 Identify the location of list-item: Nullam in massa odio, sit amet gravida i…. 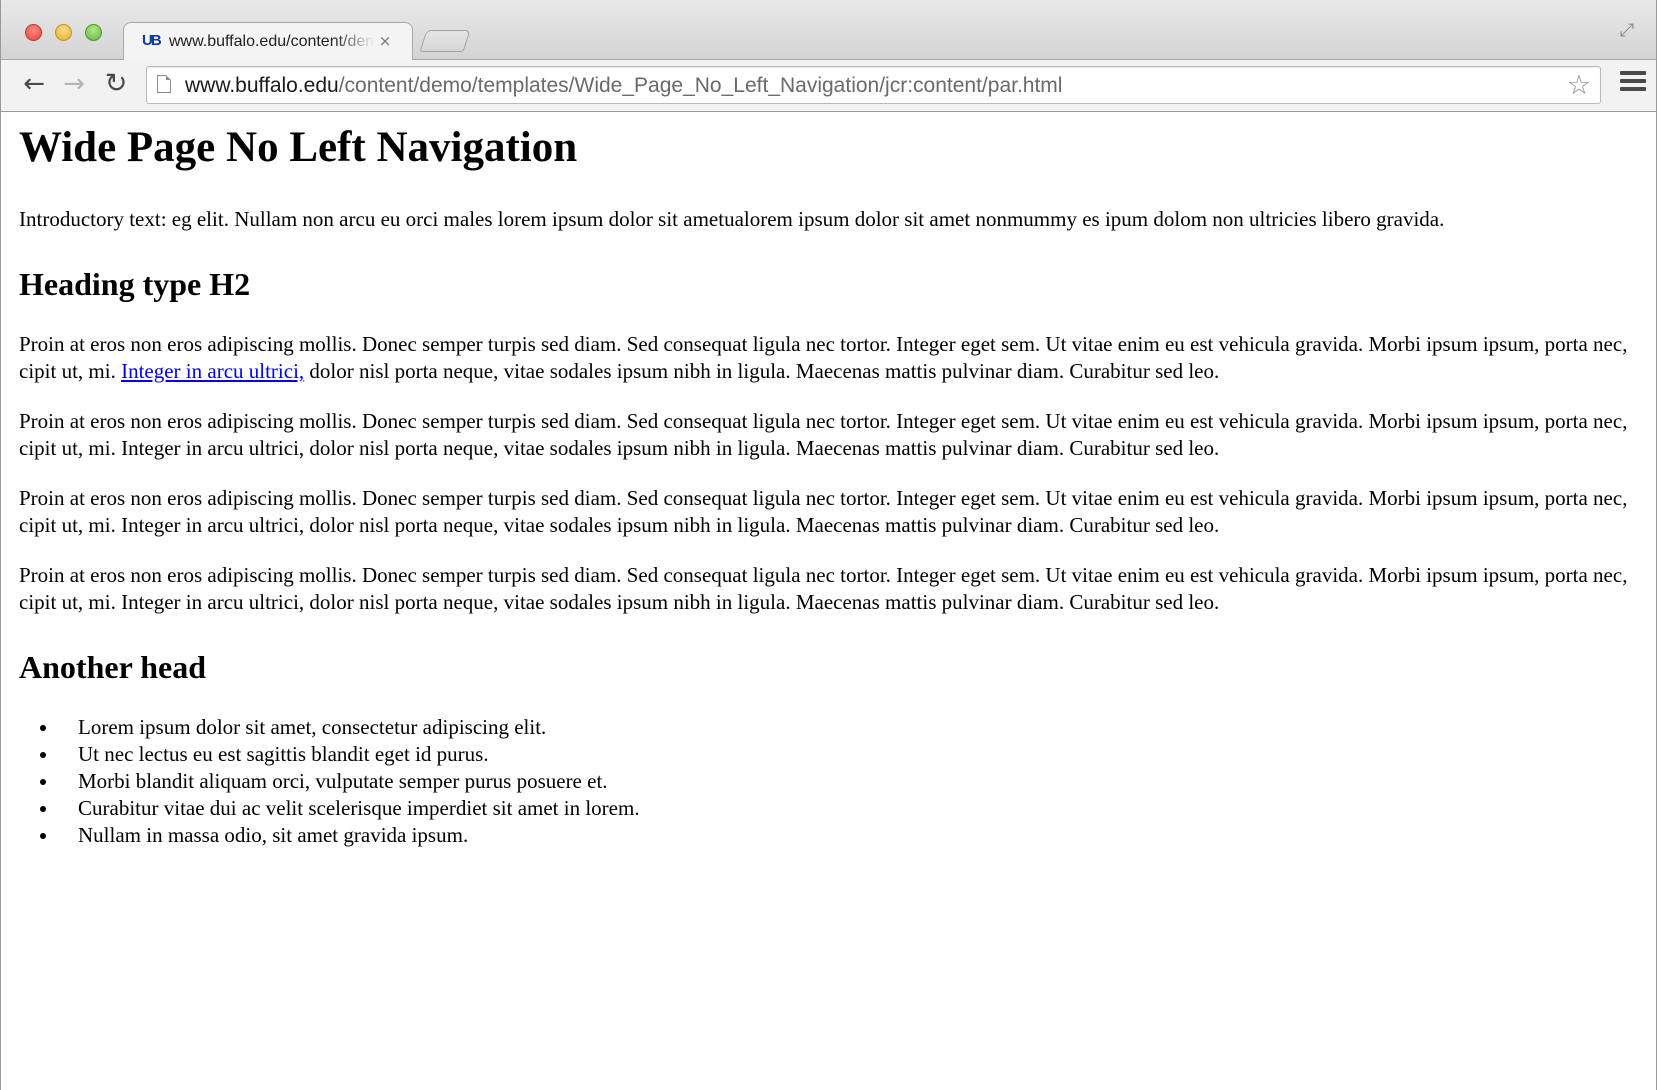
(849, 835).